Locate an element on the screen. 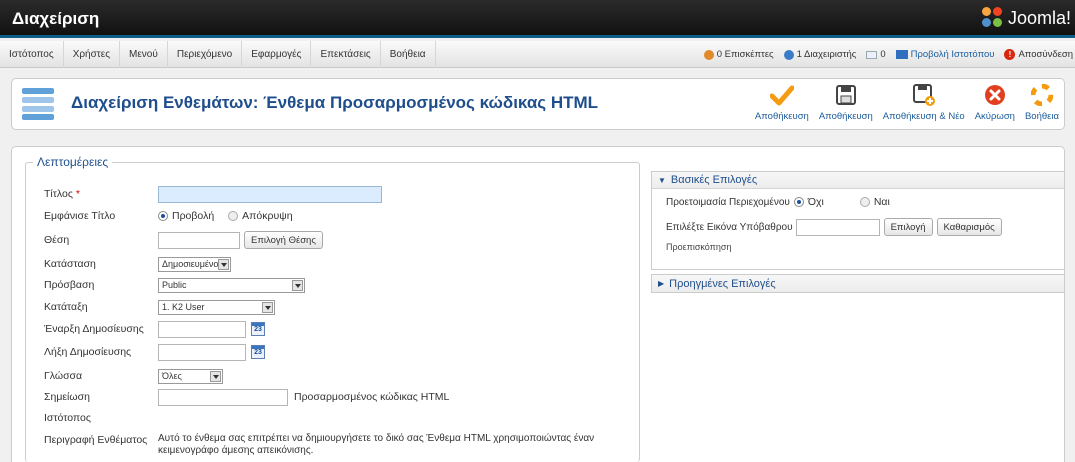 Image resolution: width=1075 pixels, height=462 pixels. joomla-logo-icon is located at coordinates (992, 18).